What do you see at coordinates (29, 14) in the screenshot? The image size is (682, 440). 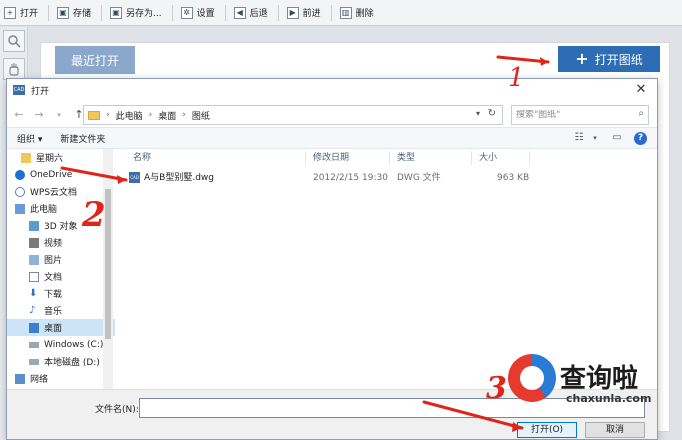 I see `open-label: 打开` at bounding box center [29, 14].